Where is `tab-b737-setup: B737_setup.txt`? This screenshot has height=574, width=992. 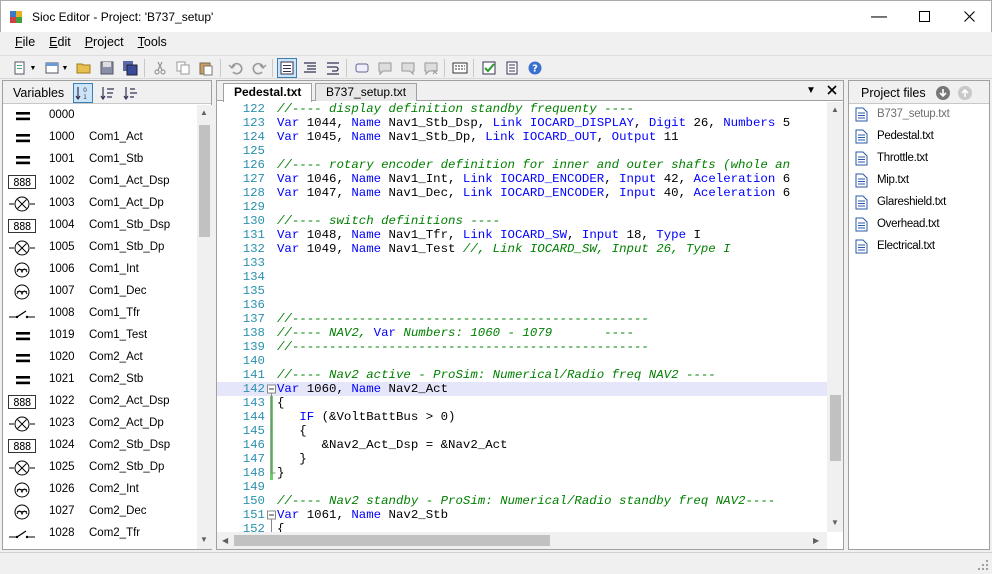 tab-b737-setup: B737_setup.txt is located at coordinates (366, 92).